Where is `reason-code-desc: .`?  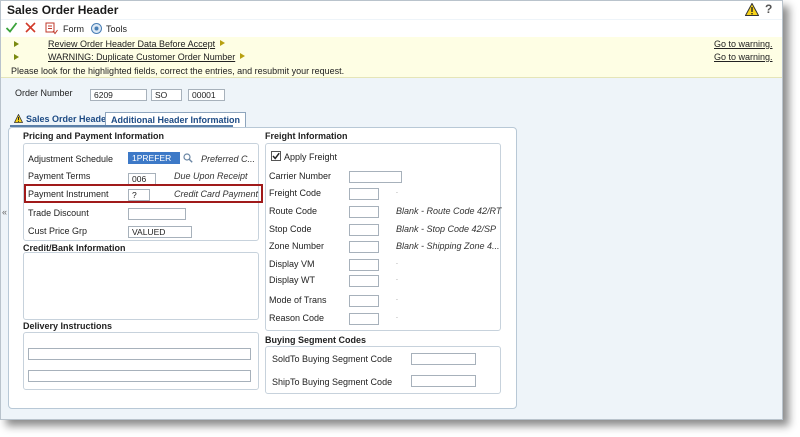
reason-code-desc: . is located at coordinates (397, 316).